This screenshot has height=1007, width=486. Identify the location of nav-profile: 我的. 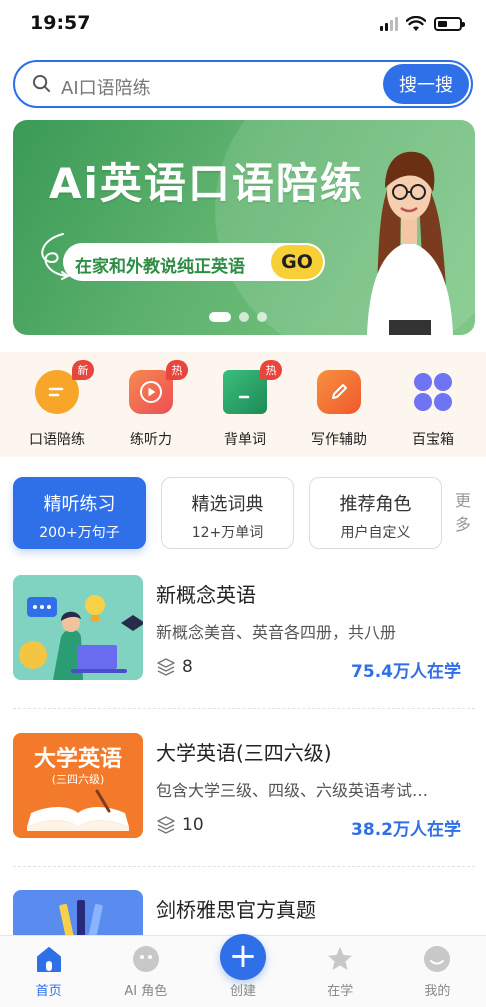
(437, 971).